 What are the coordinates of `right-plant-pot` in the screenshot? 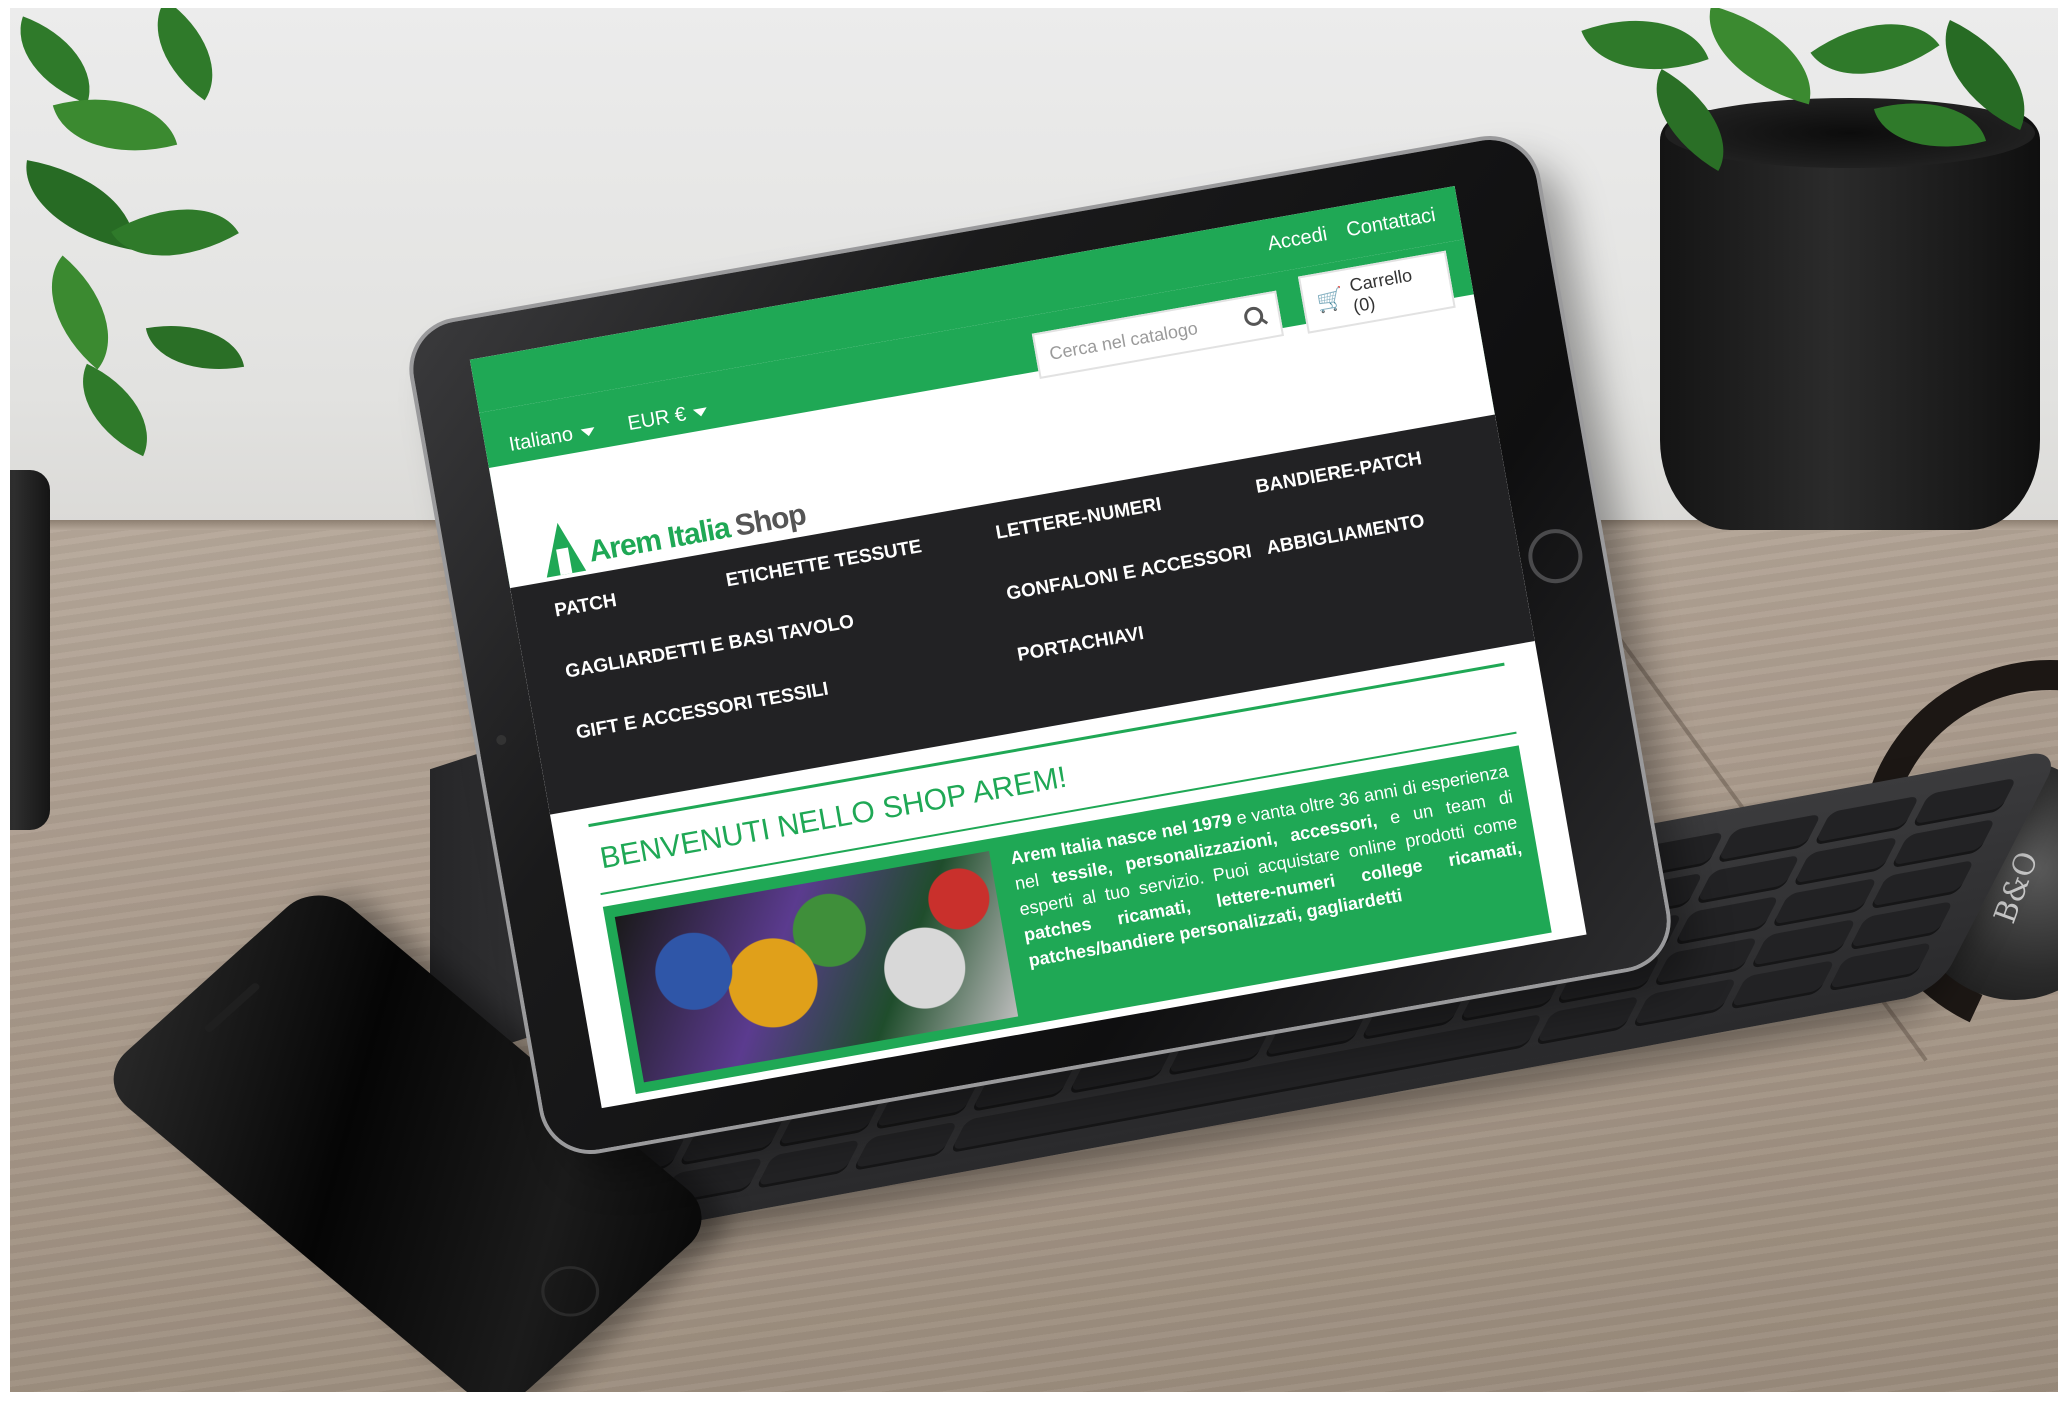 It's located at (1850, 320).